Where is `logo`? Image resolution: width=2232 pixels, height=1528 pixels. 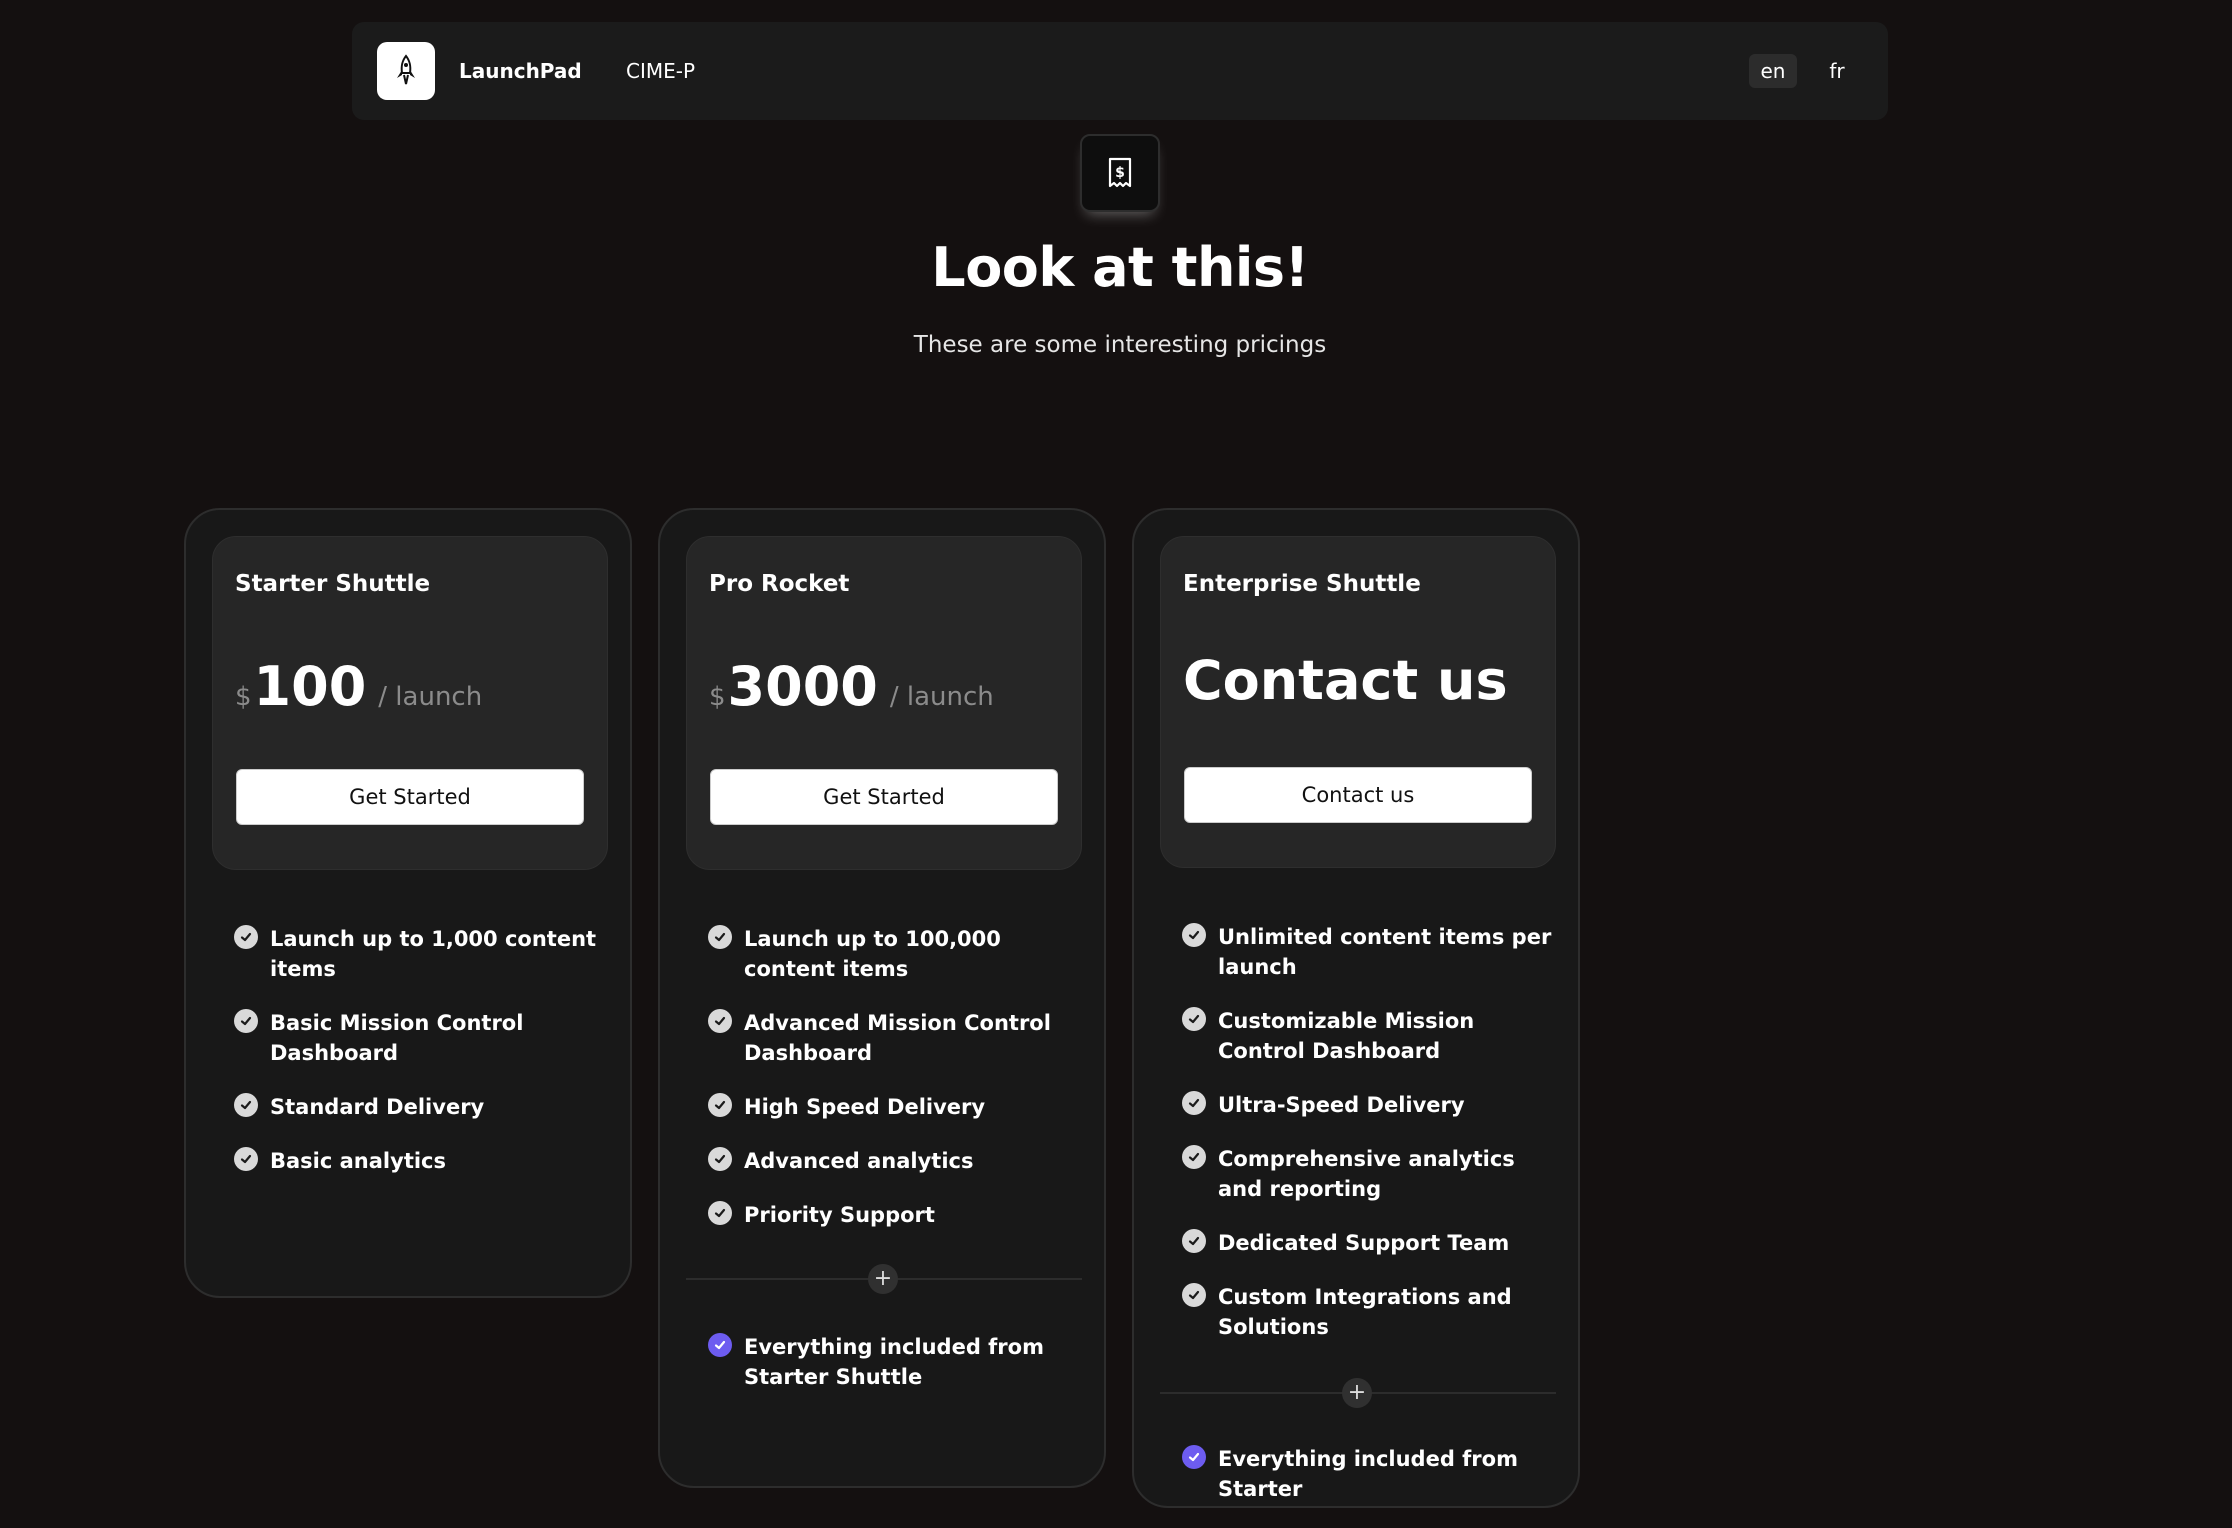 logo is located at coordinates (406, 71).